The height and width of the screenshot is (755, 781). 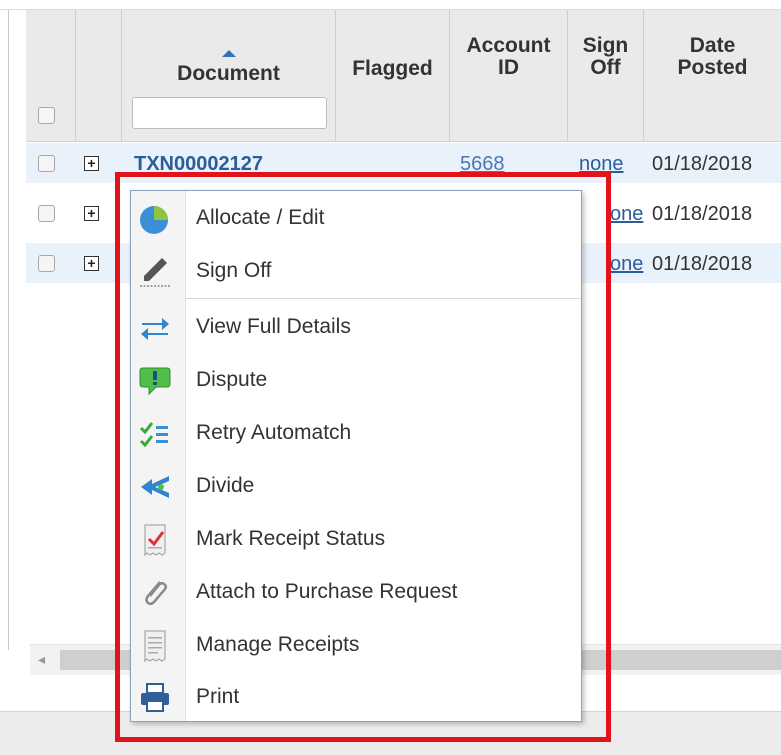 What do you see at coordinates (605, 45) in the screenshot?
I see `header-sign-off-line1: Sign` at bounding box center [605, 45].